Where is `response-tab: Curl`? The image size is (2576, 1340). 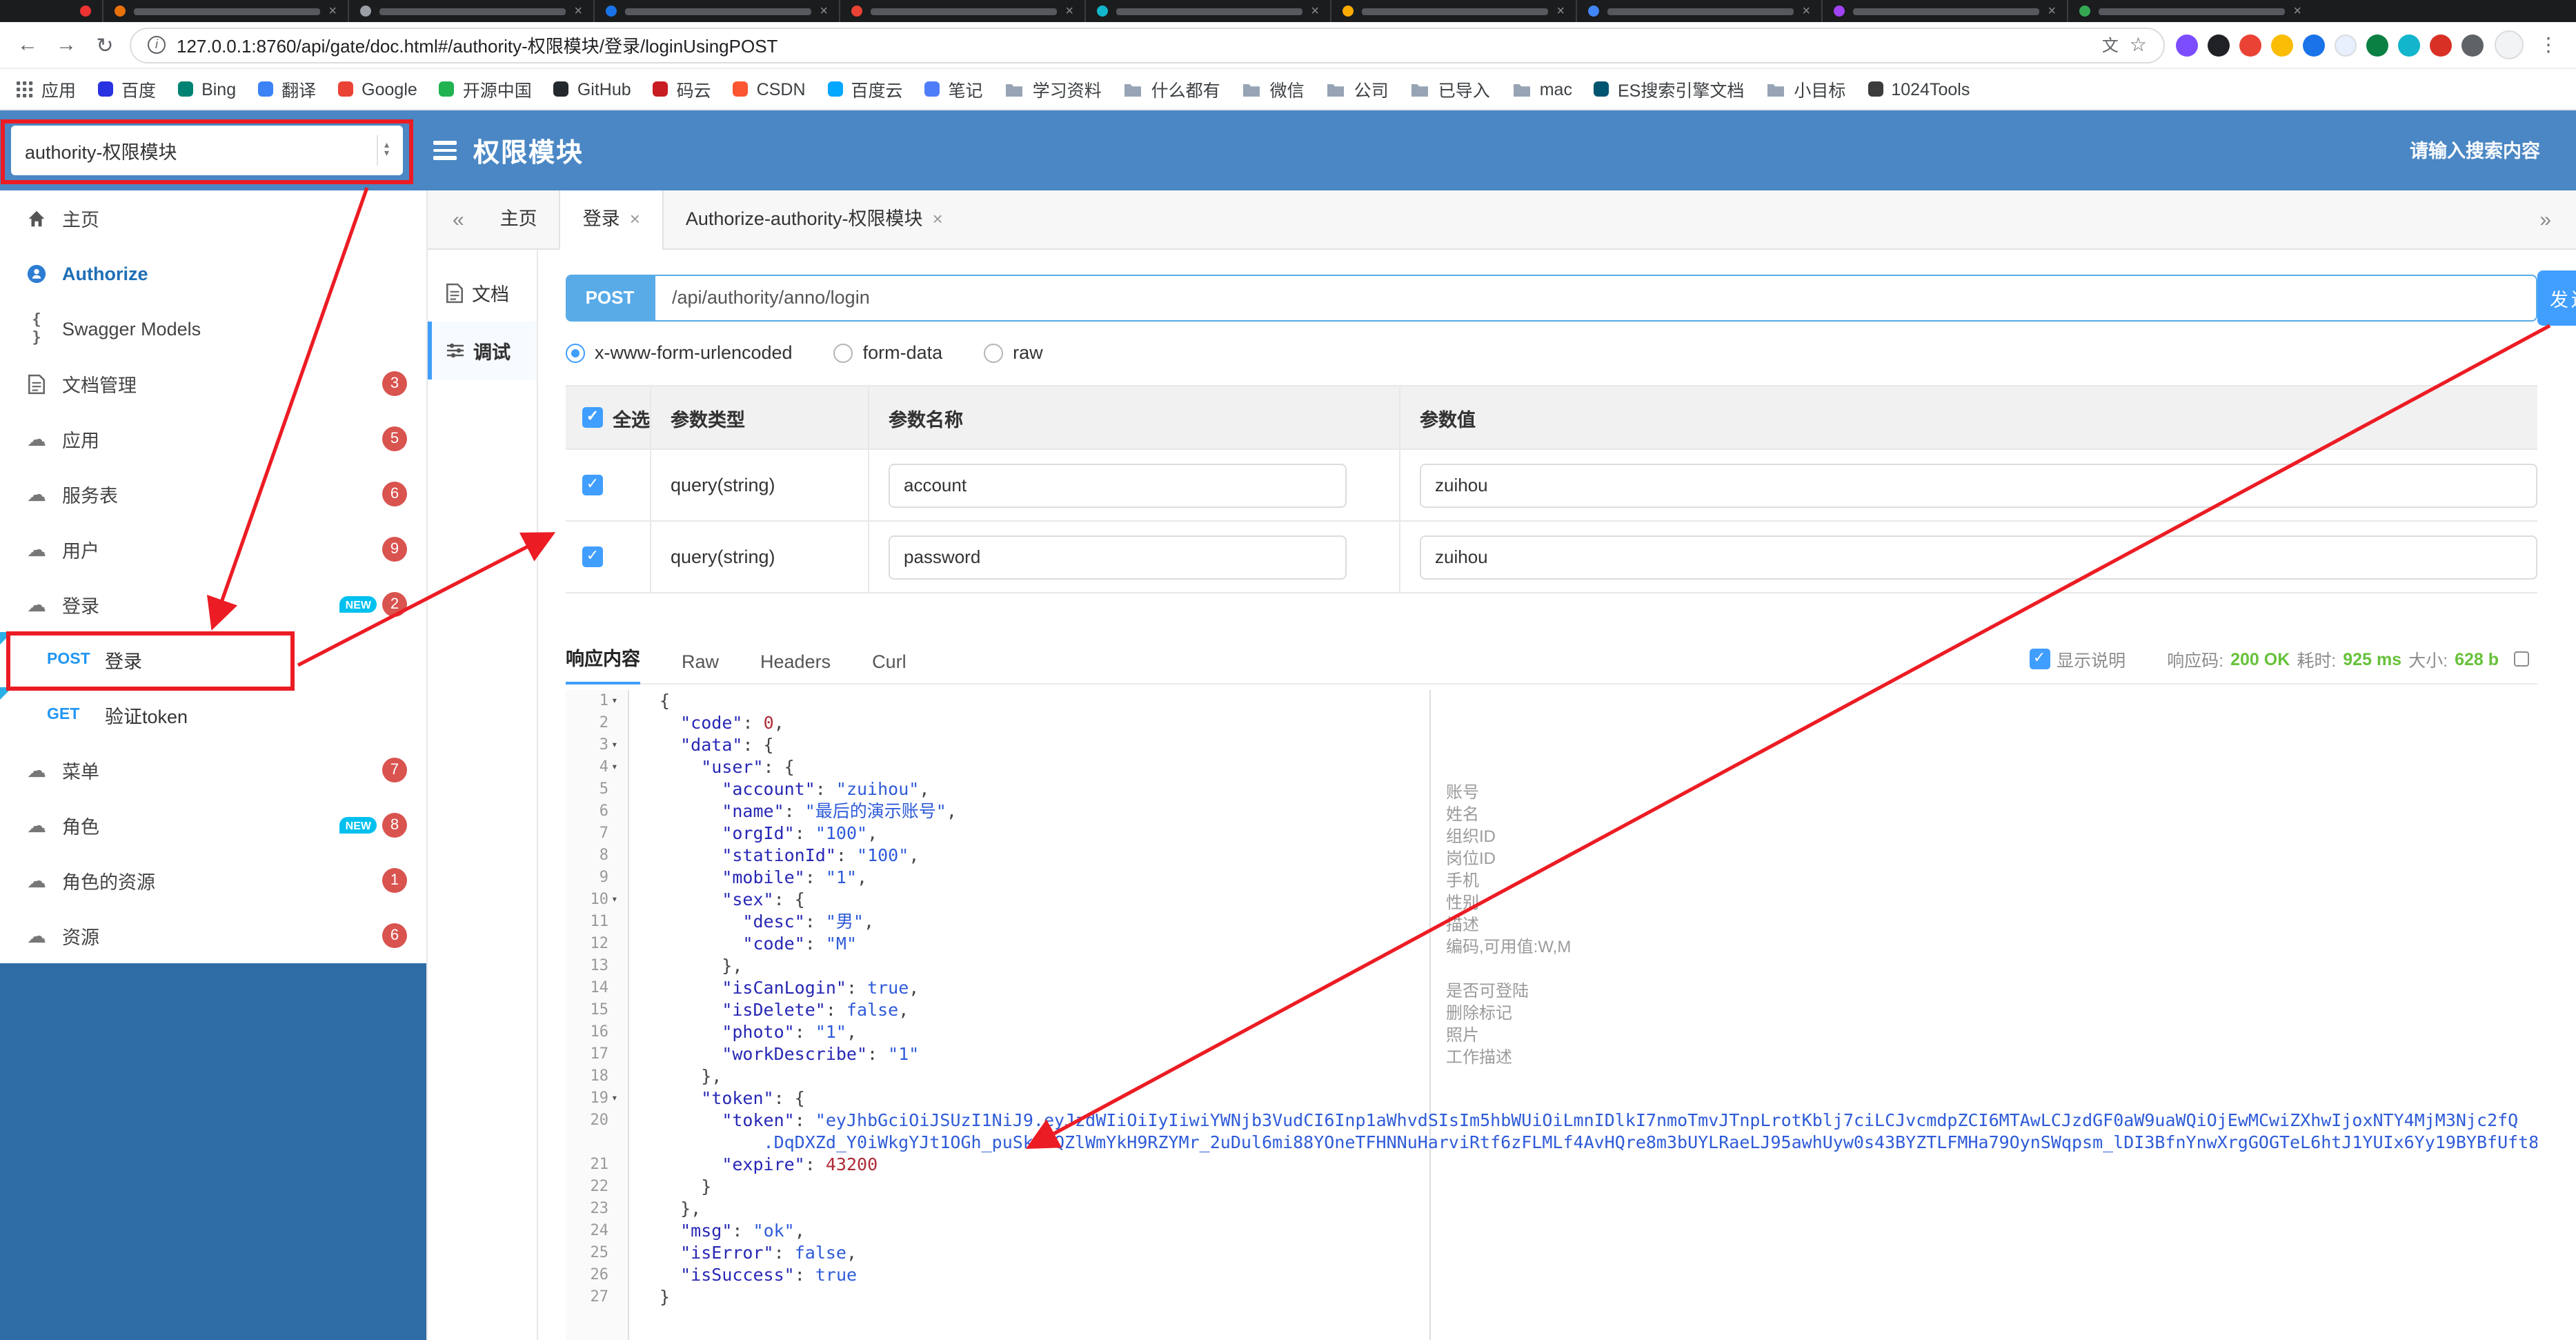 response-tab: Curl is located at coordinates (889, 667).